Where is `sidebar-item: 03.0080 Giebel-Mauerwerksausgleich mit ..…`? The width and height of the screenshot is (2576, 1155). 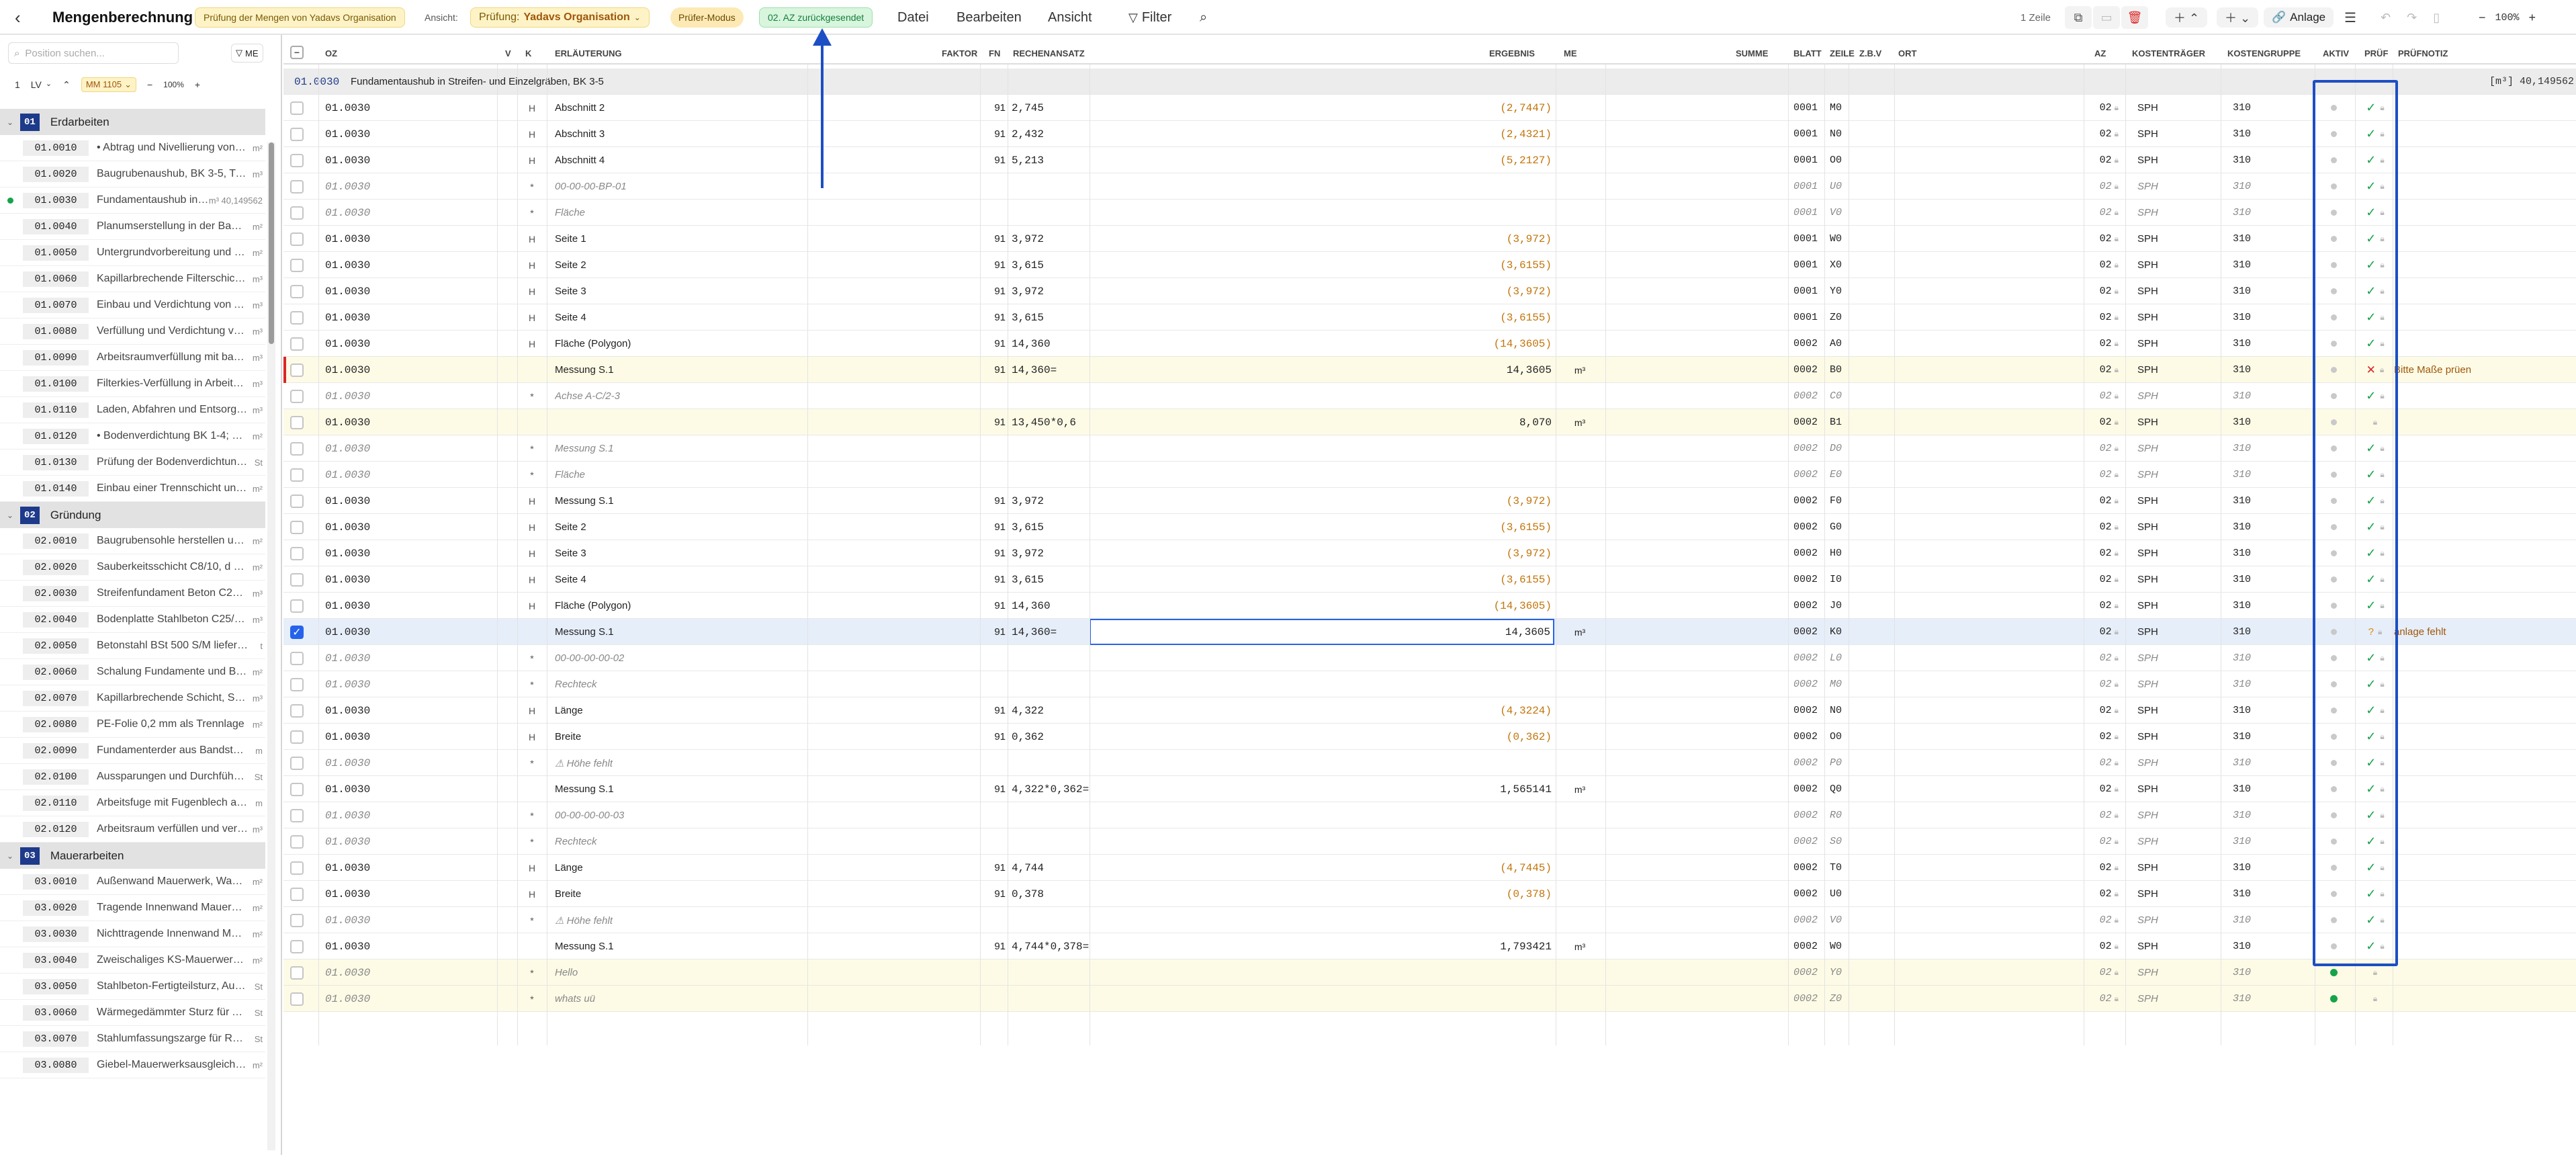 sidebar-item: 03.0080 Giebel-Mauerwerksausgleich mit ..… is located at coordinates (133, 1065).